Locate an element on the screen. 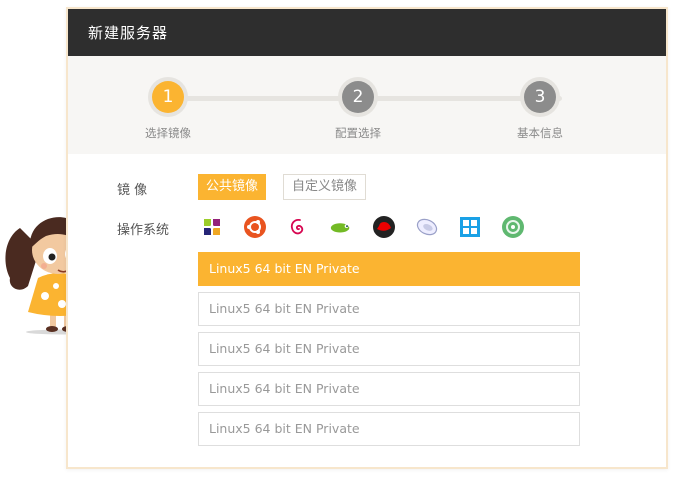 This screenshot has width=687, height=481. centos-icon is located at coordinates (212, 227).